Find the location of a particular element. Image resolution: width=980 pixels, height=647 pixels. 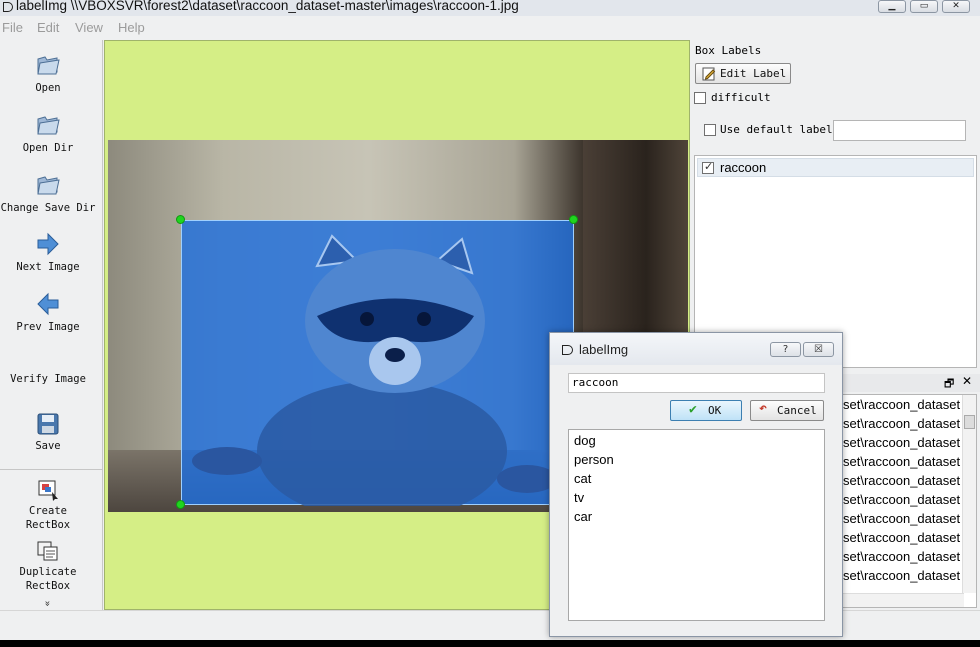

create-rectbox-label: Create RectBox is located at coordinates (48, 518).